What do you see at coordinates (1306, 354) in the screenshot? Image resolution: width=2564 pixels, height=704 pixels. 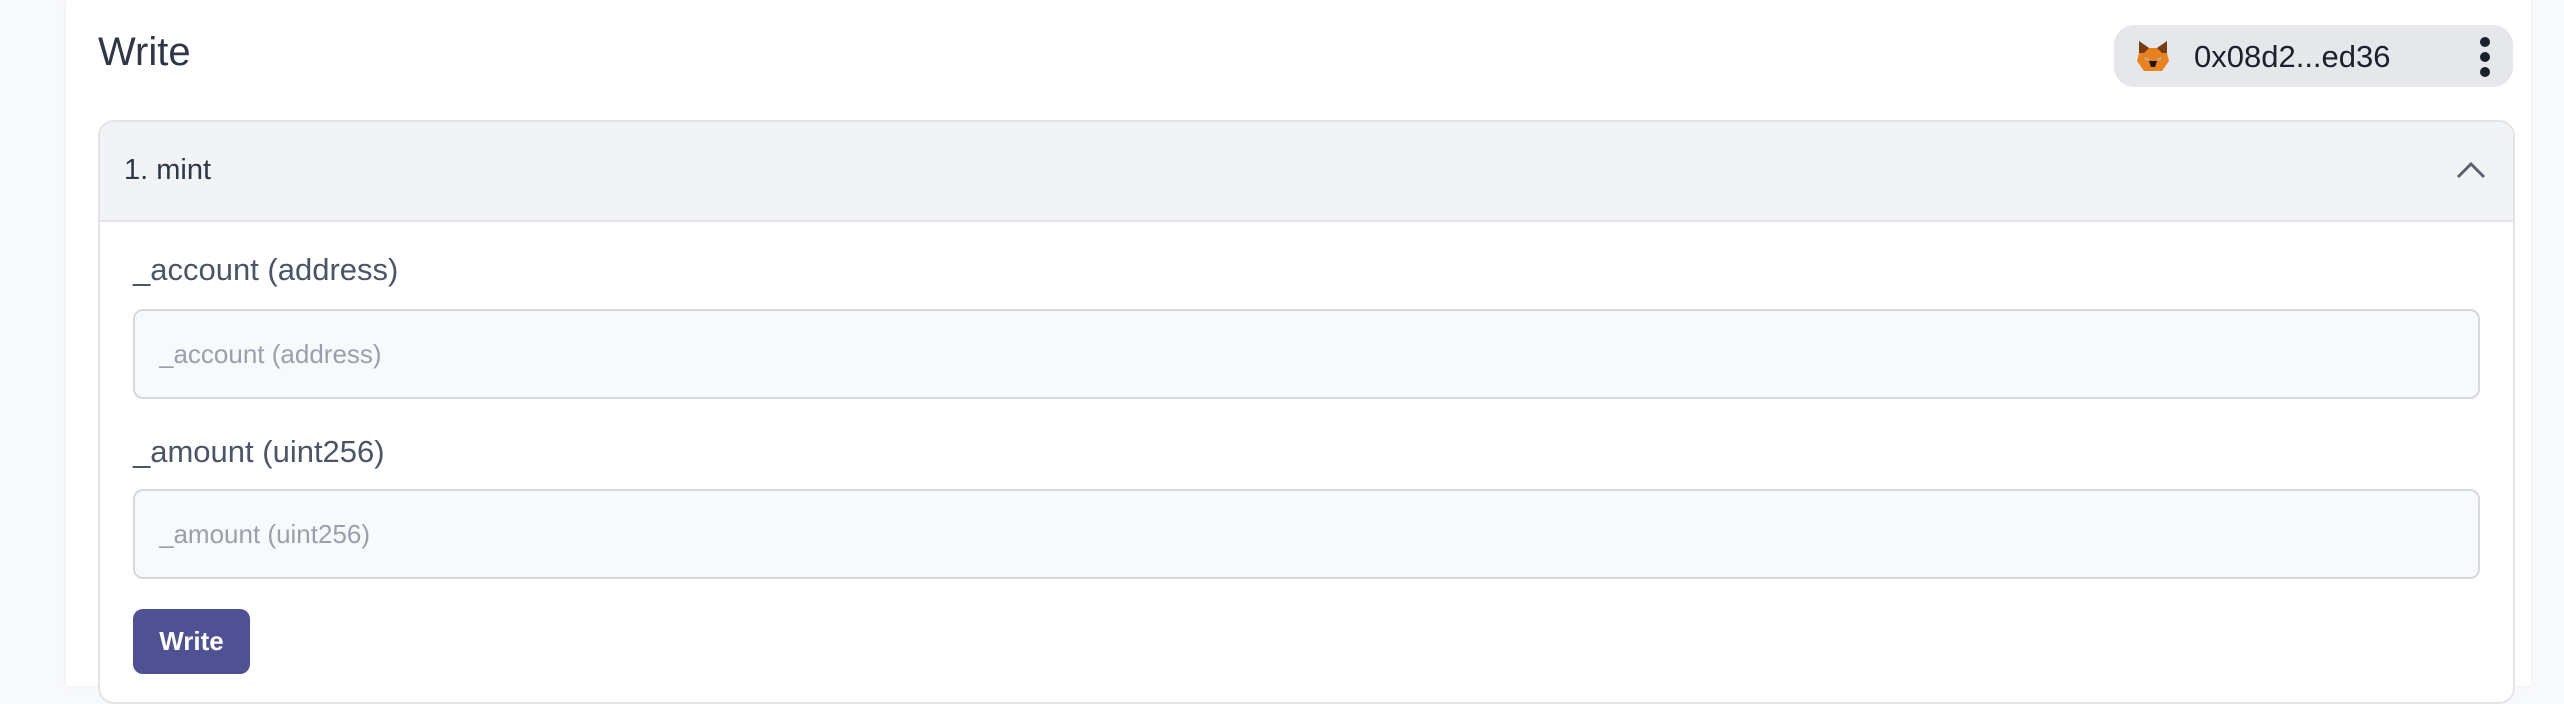 I see `account-input` at bounding box center [1306, 354].